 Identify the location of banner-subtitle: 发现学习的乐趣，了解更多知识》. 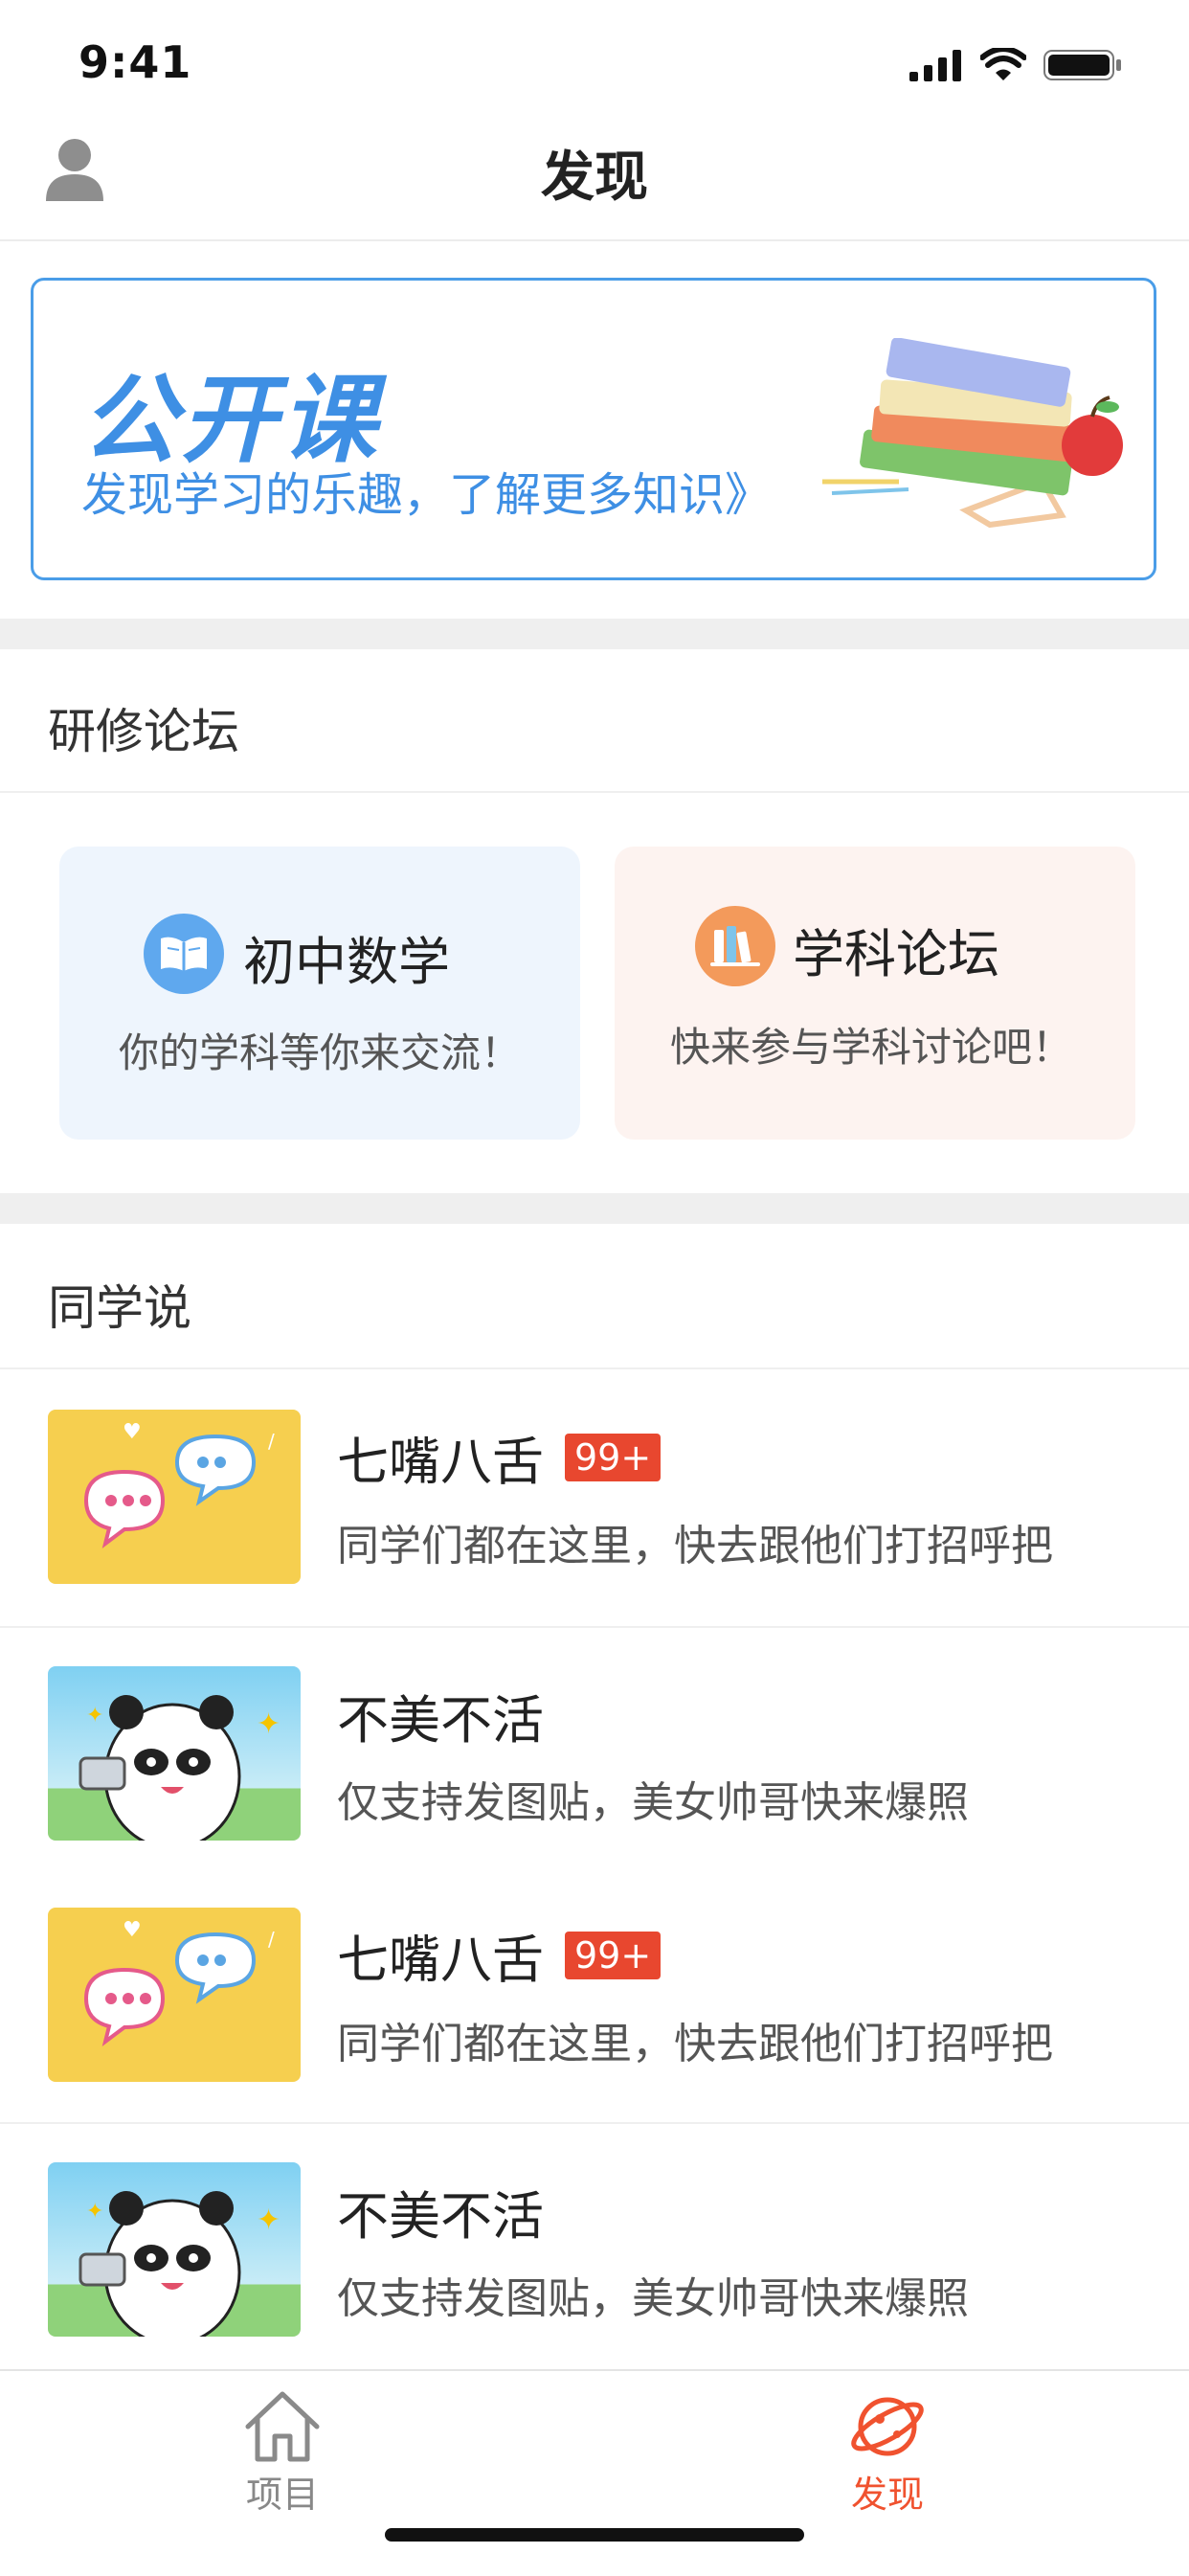
(426, 495).